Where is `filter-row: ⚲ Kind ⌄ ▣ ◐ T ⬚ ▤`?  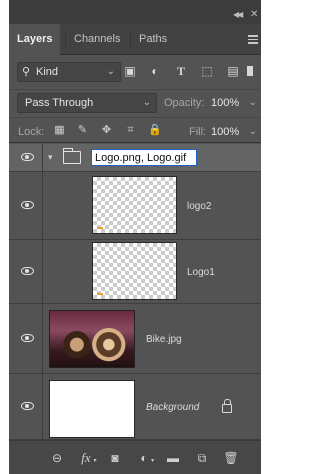 filter-row: ⚲ Kind ⌄ ▣ ◐ T ⬚ ▤ is located at coordinates (135, 72).